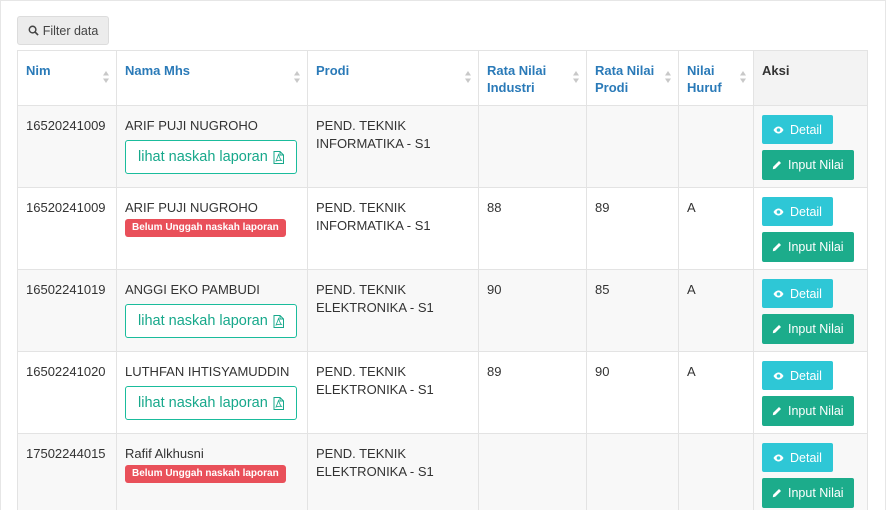 The width and height of the screenshot is (886, 510). Describe the element at coordinates (33, 30) in the screenshot. I see `search-icon` at that location.